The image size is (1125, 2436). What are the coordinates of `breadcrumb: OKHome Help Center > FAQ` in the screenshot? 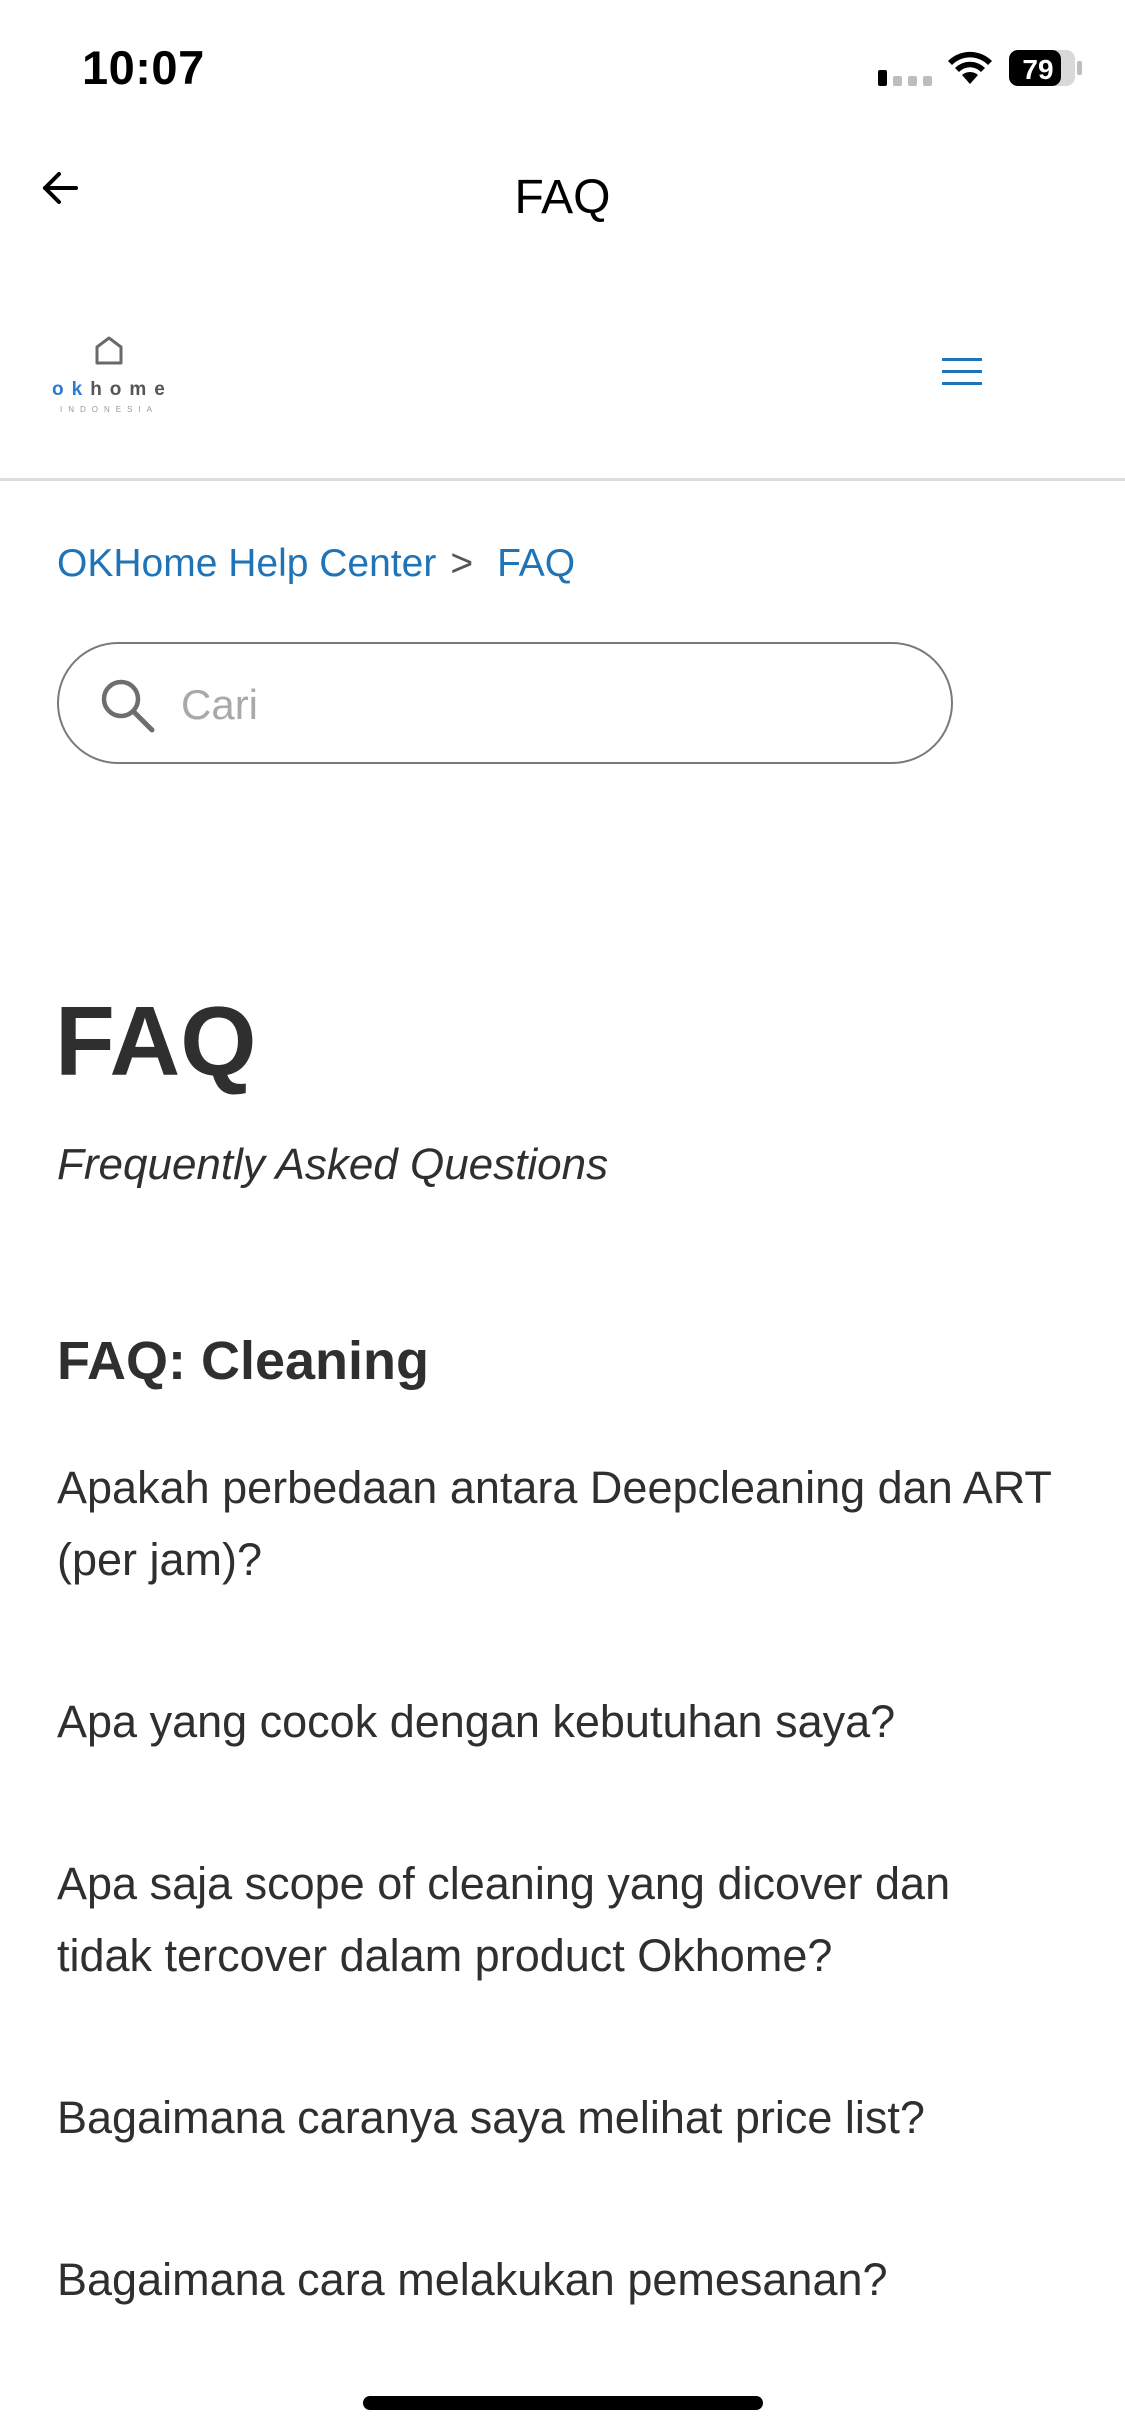 It's located at (316, 564).